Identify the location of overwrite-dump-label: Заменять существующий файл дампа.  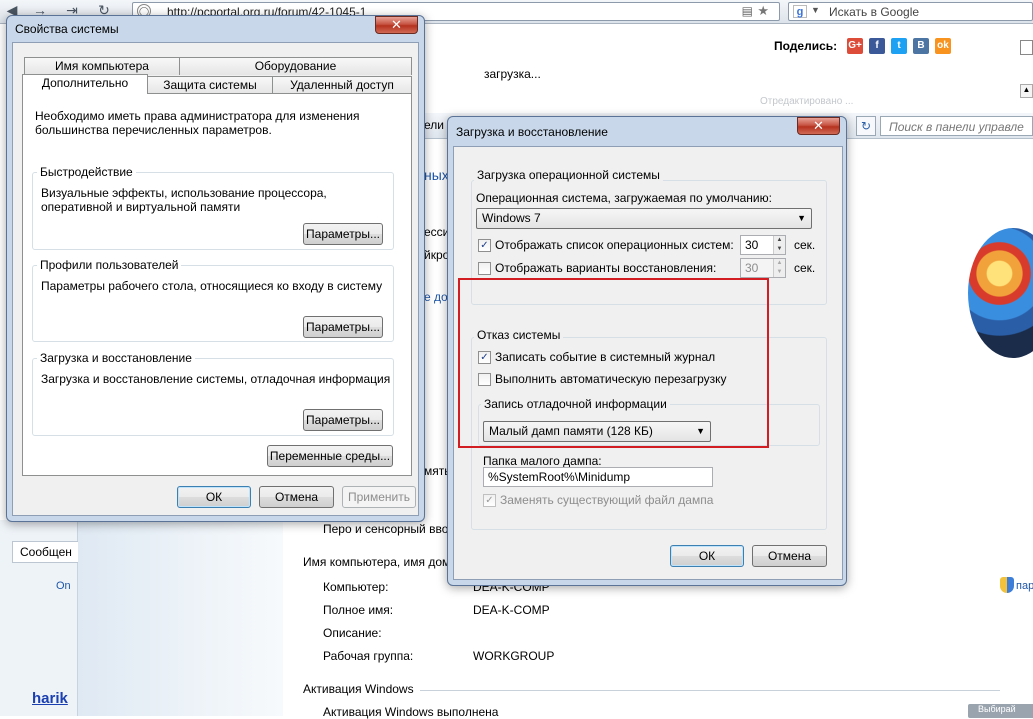
(607, 500).